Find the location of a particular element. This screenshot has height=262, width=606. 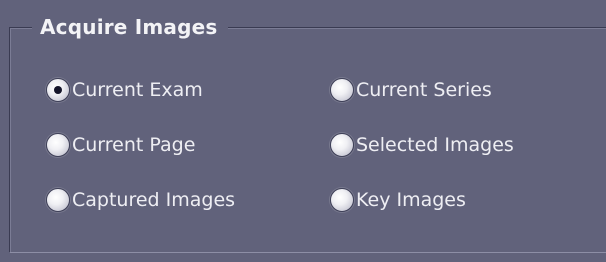

radio-captured-images: Captured Images is located at coordinates (140, 200).